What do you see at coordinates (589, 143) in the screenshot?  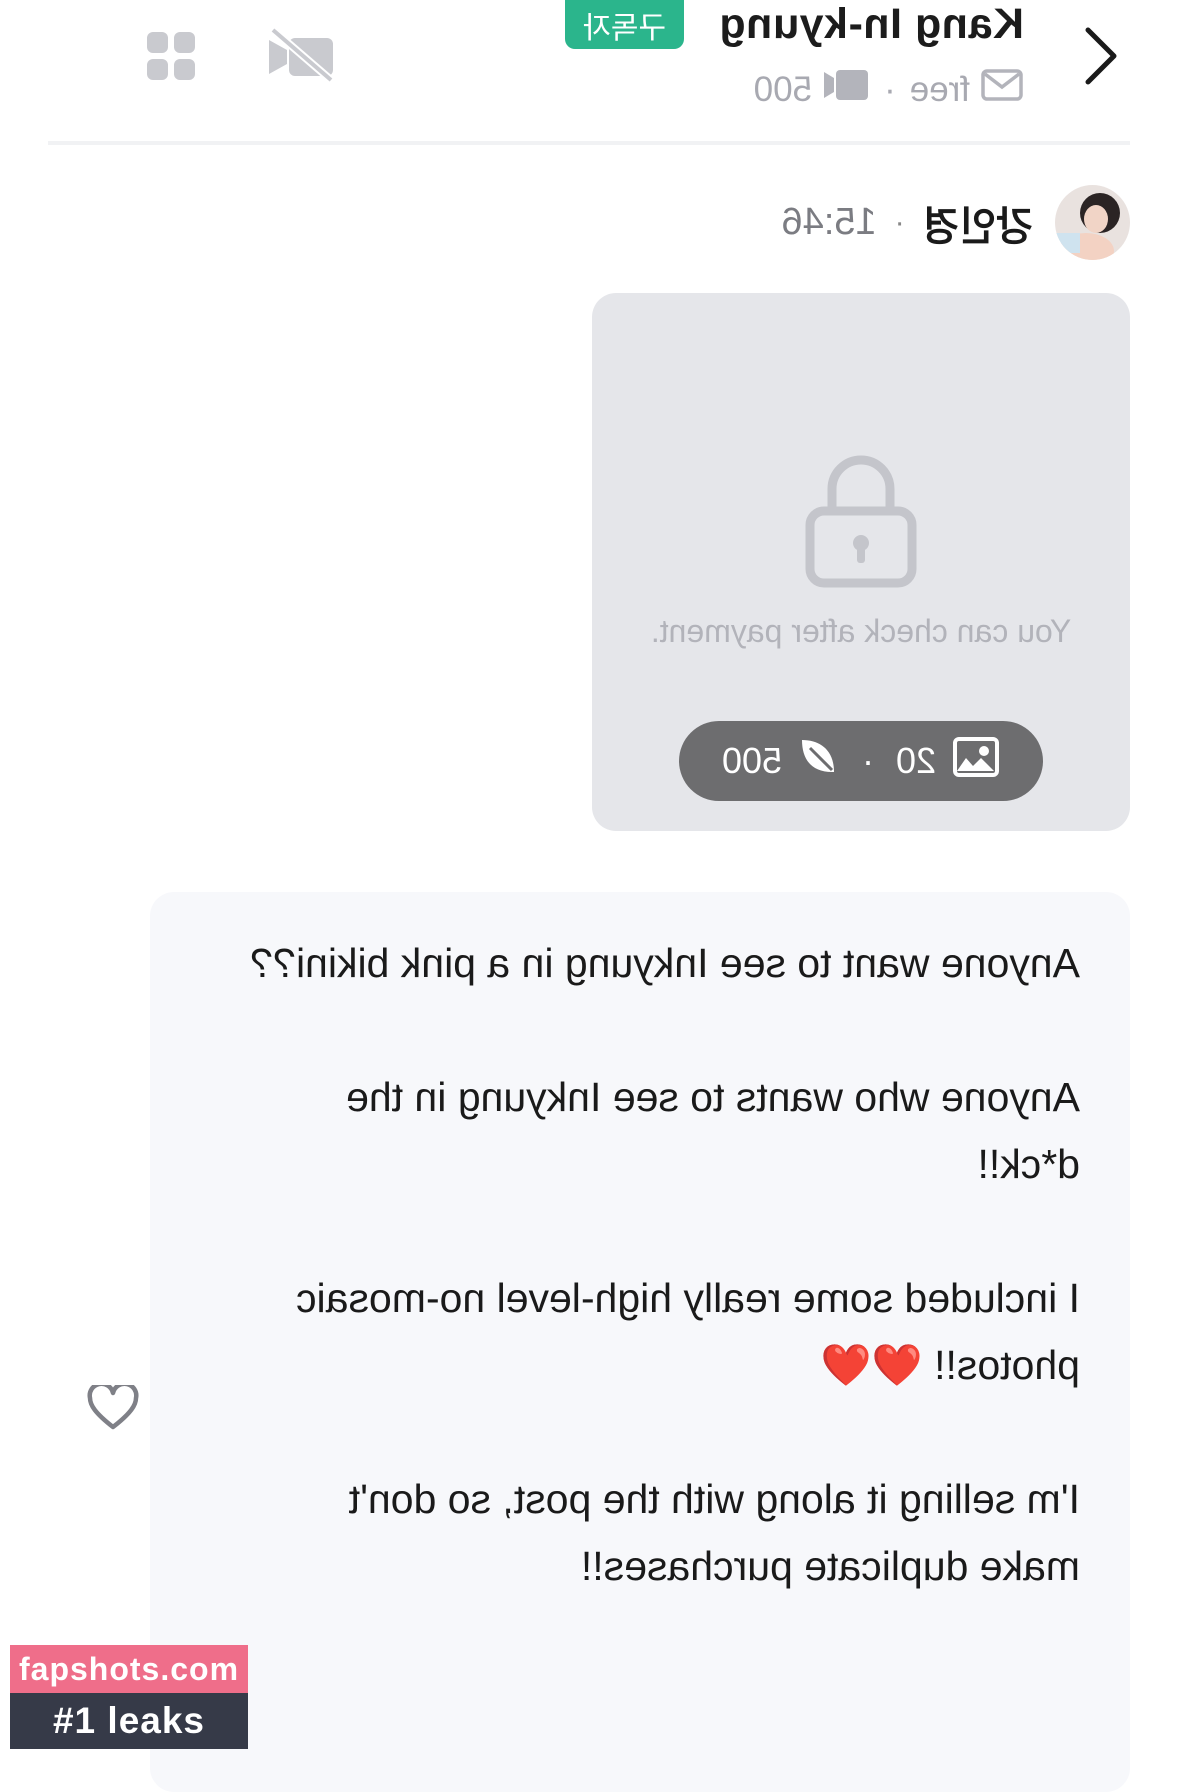 I see `header-divider` at bounding box center [589, 143].